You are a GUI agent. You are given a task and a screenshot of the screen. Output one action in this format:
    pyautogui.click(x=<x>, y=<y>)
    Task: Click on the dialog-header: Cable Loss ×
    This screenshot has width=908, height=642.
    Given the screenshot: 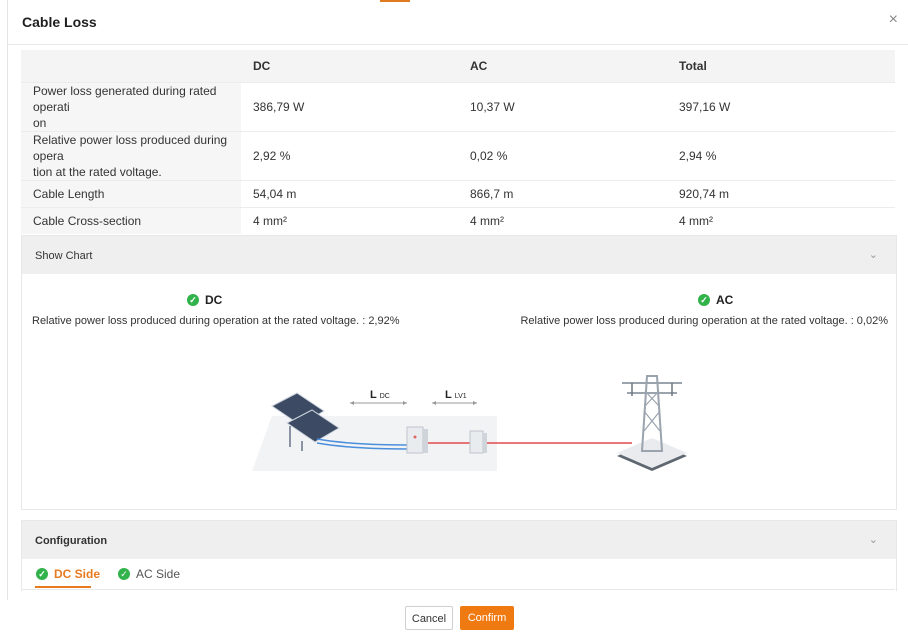 What is the action you would take?
    pyautogui.click(x=458, y=22)
    